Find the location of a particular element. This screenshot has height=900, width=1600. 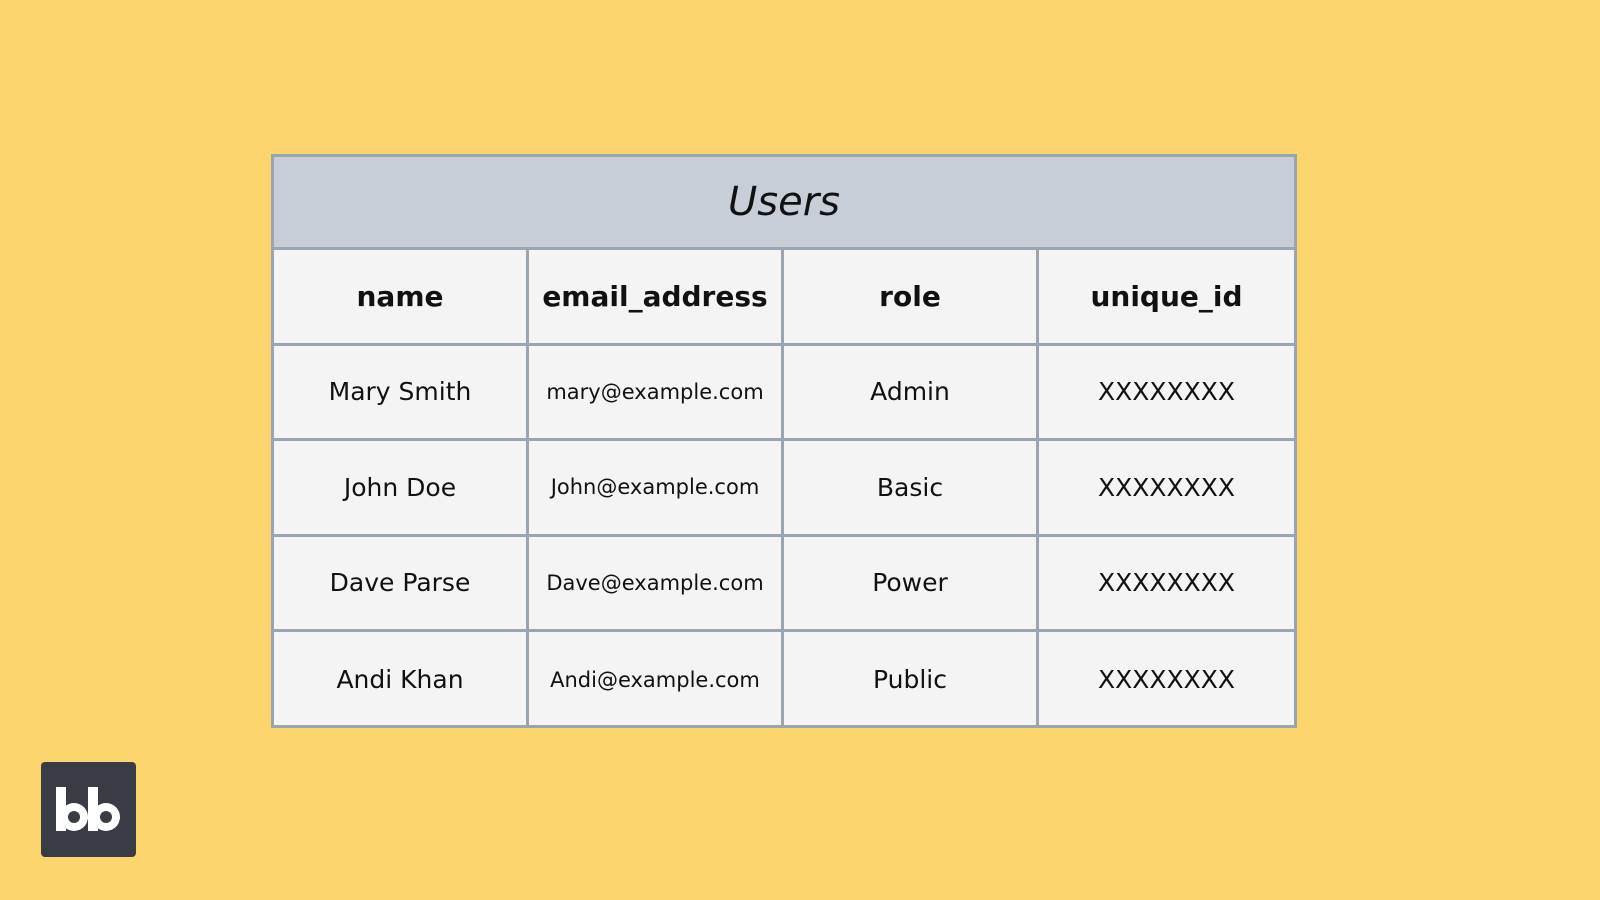

row-3-name: Dave Parse is located at coordinates (401, 584).